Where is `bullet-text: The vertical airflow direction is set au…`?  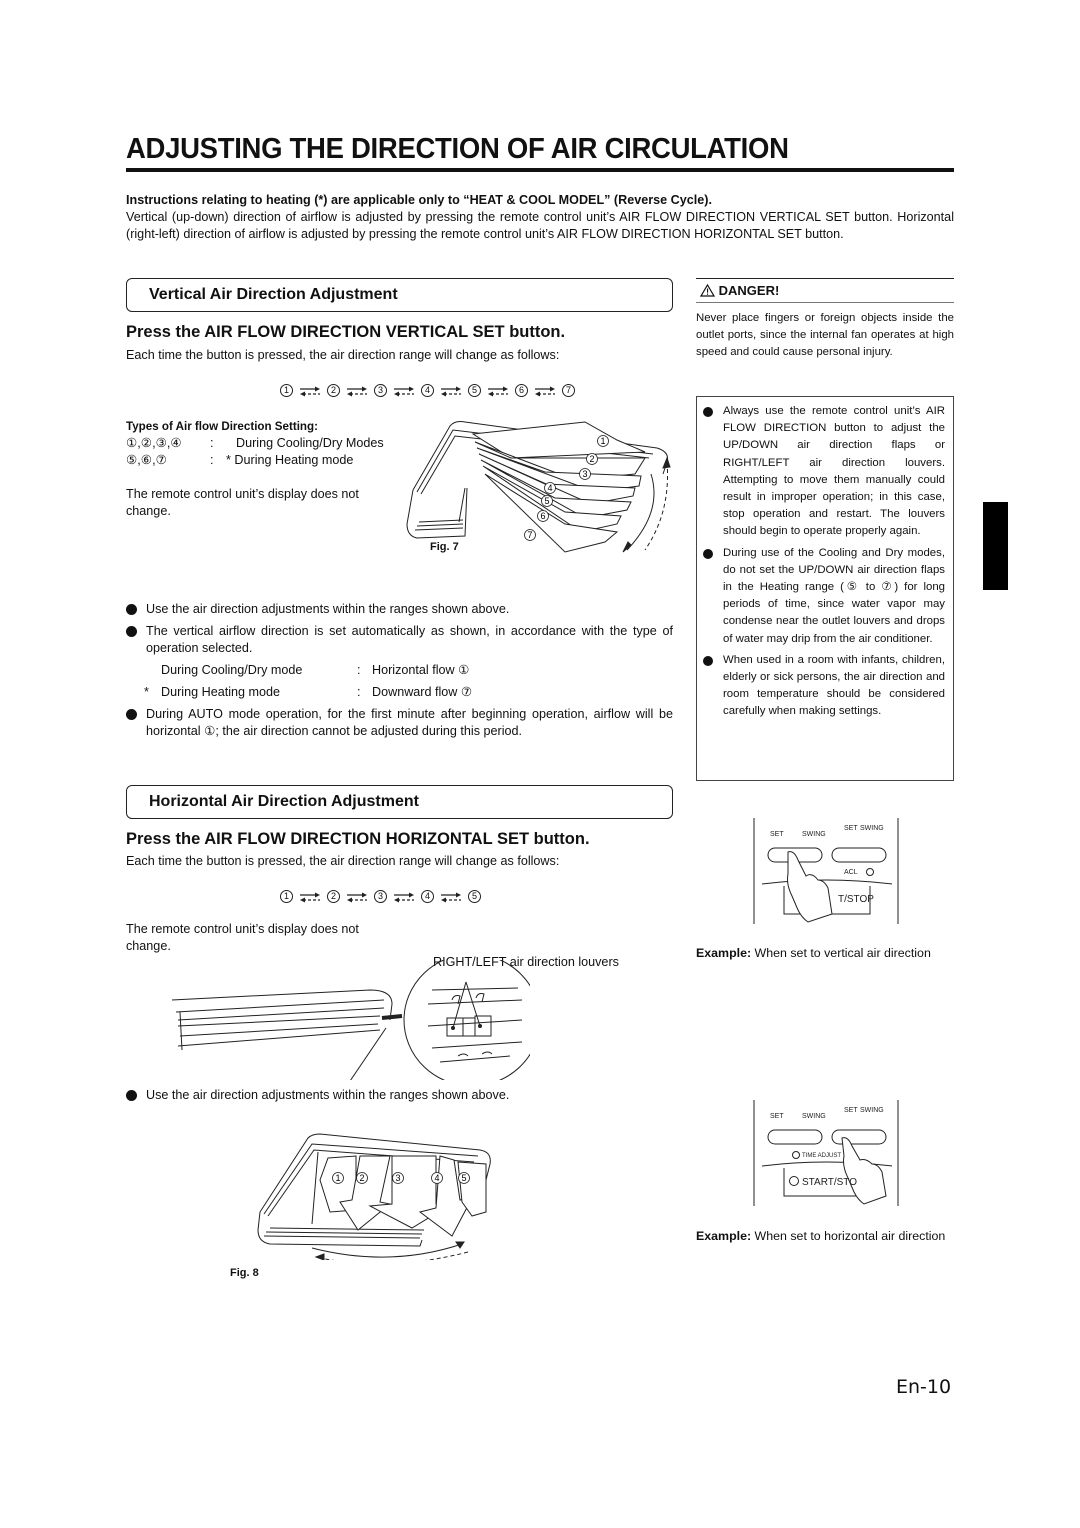 bullet-text: The vertical airflow direction is set au… is located at coordinates (409, 639).